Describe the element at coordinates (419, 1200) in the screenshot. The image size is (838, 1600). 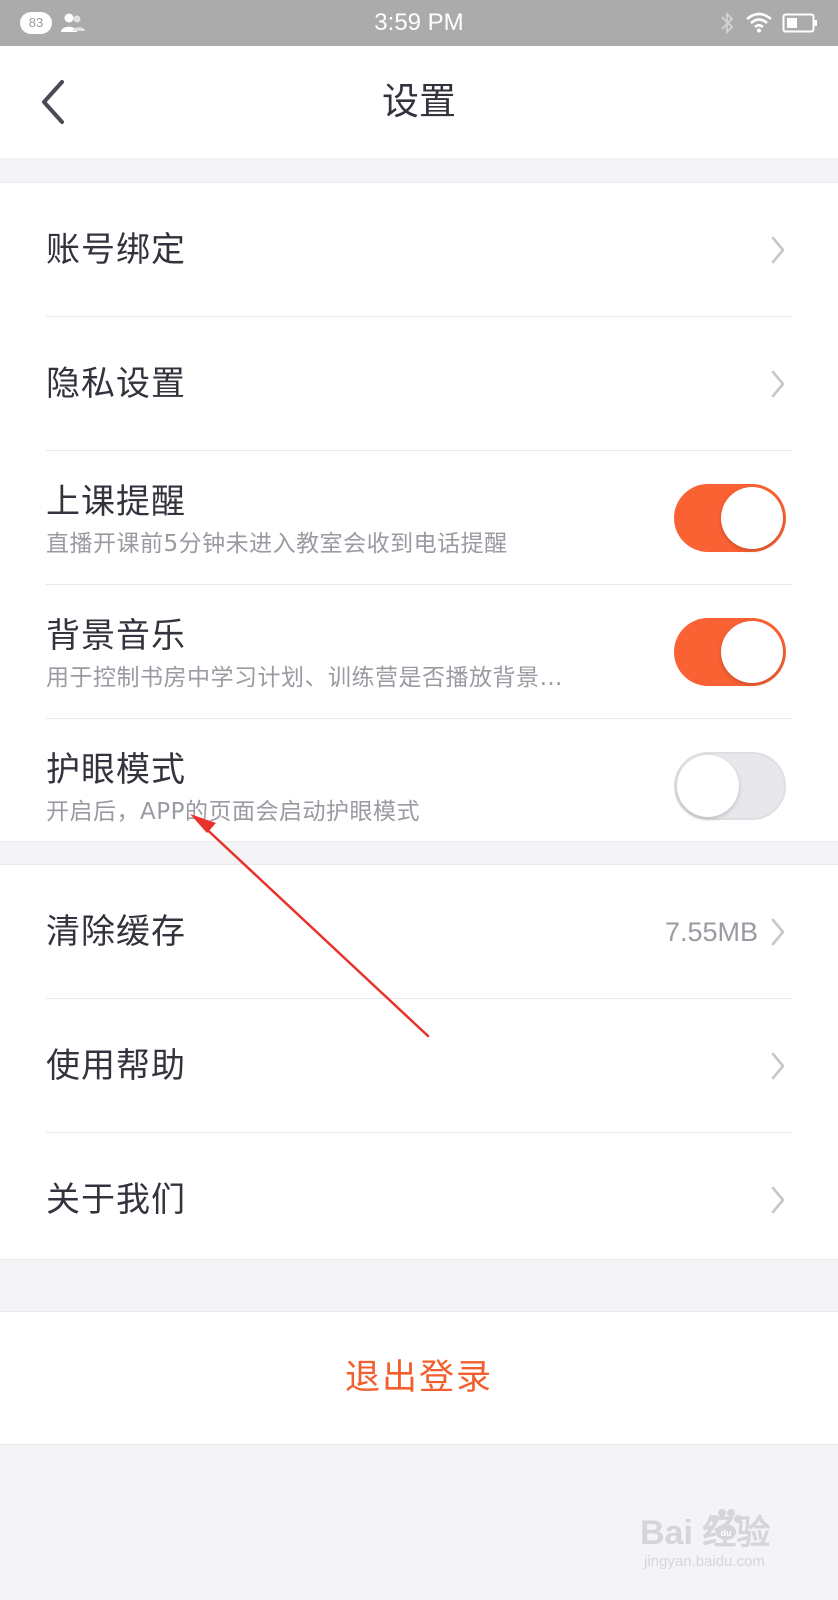
I see `about-us-row: 关于我们` at that location.